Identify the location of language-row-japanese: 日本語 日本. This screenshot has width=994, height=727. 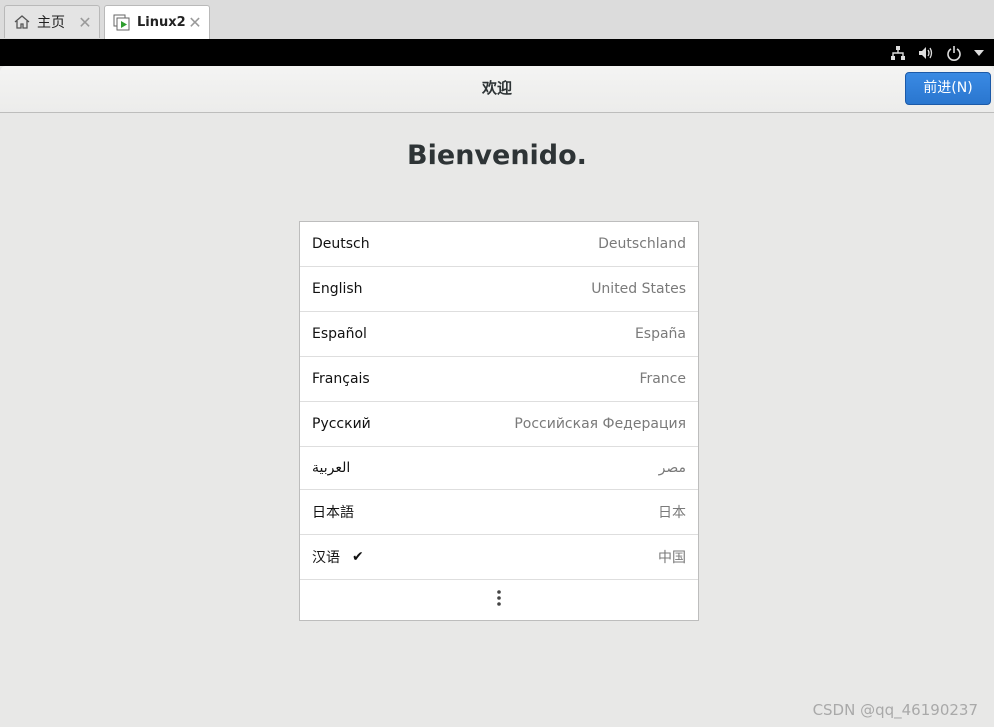
(499, 512).